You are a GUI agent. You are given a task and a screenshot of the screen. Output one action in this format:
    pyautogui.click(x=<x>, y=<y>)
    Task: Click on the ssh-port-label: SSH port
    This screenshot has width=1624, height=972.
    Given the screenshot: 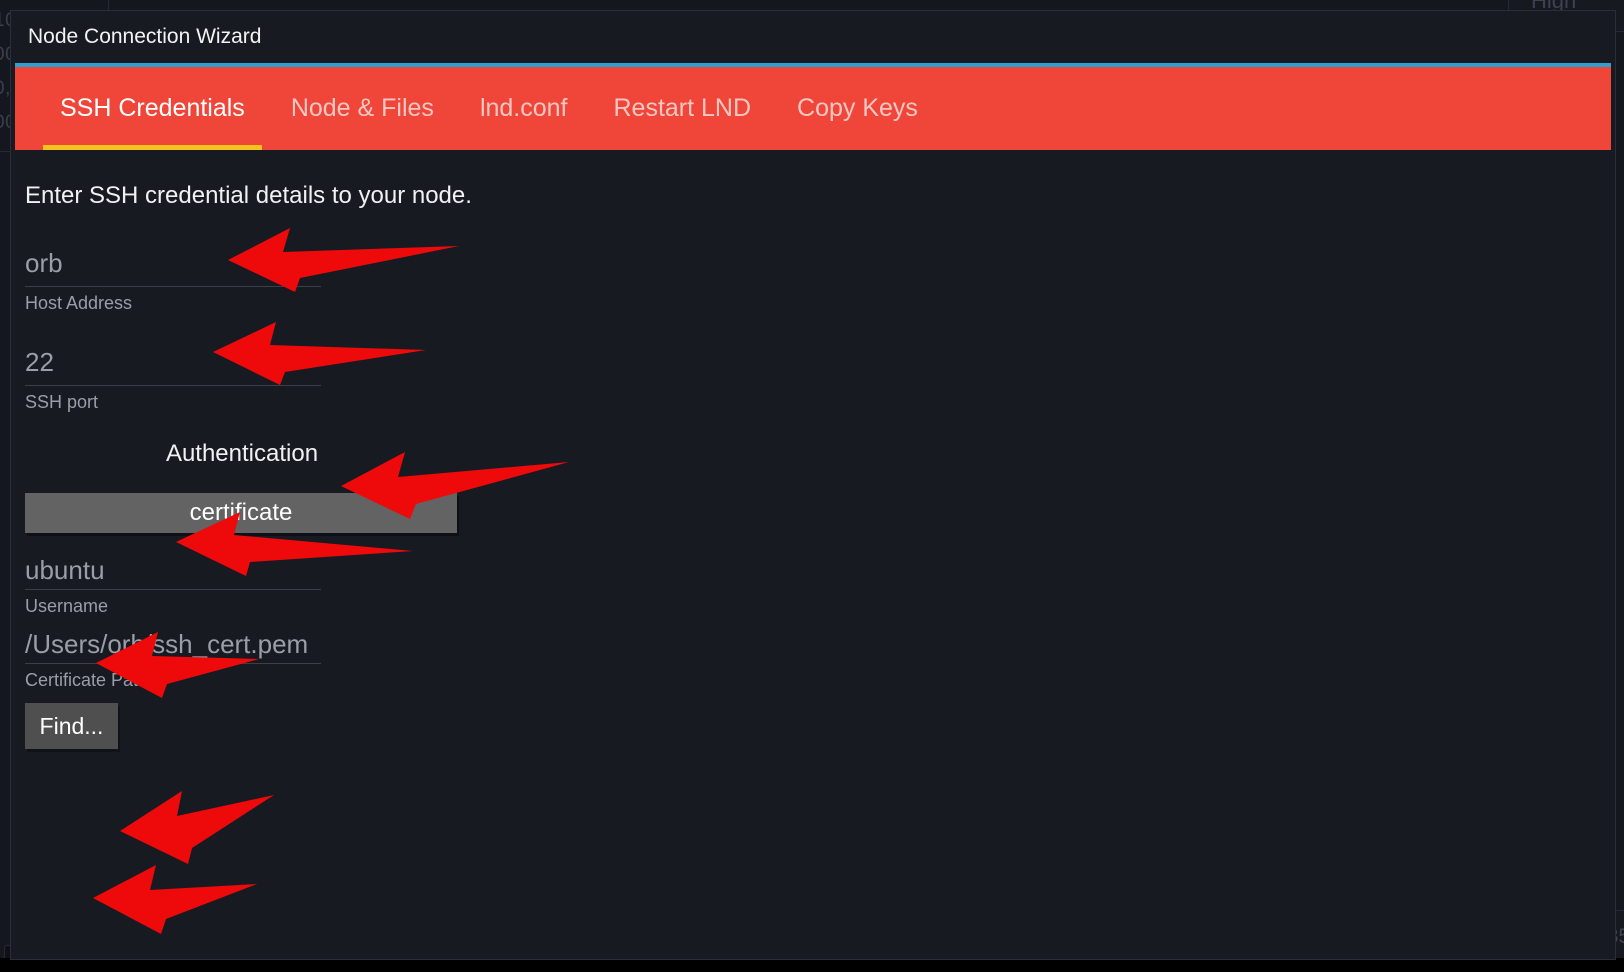 What is the action you would take?
    pyautogui.click(x=62, y=402)
    